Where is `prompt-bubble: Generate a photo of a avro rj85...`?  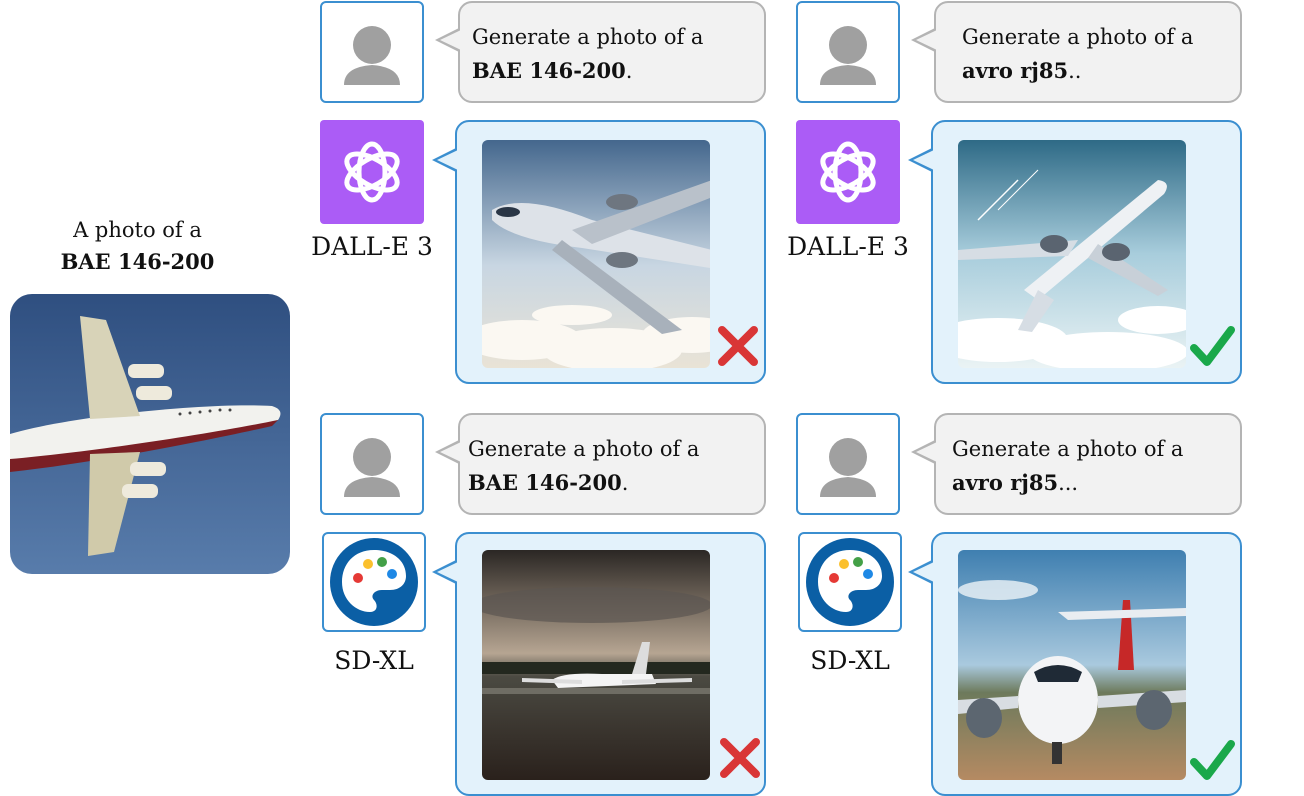
prompt-bubble: Generate a photo of a avro rj85... is located at coordinates (1088, 464).